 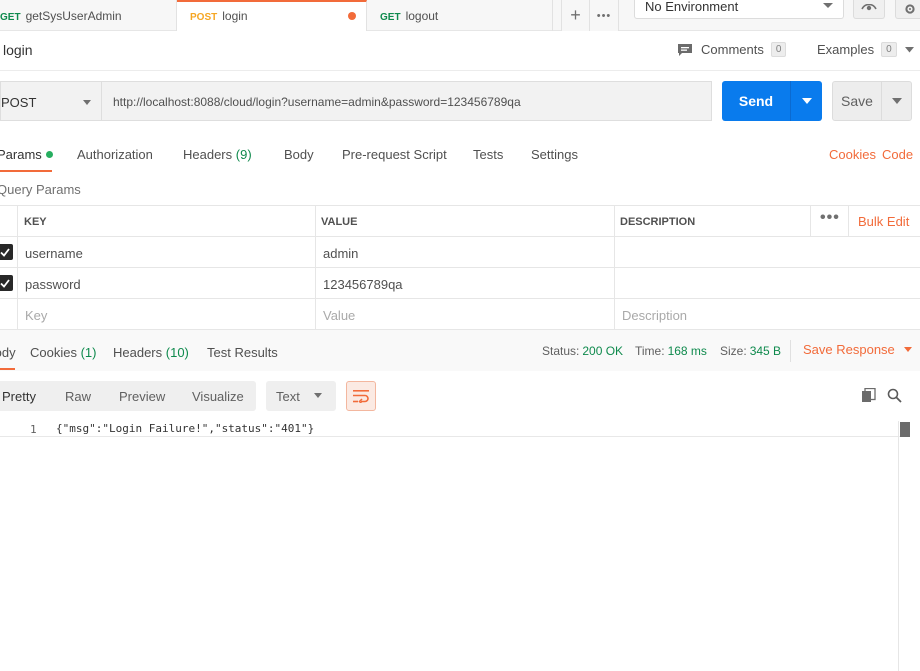 I want to click on save-response-button: Save Response, so click(x=857, y=349).